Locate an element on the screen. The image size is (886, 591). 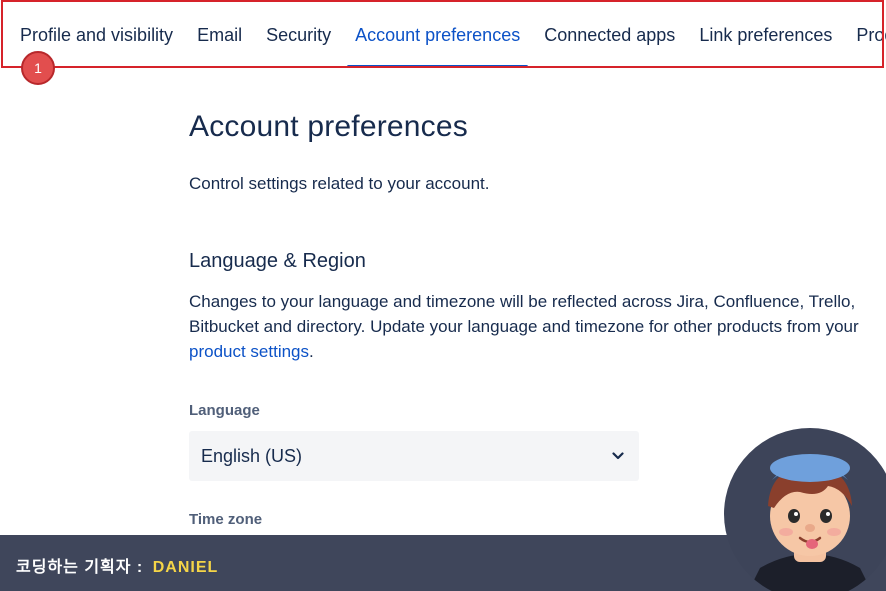
tab-link-preferences: Link preferences is located at coordinates (765, 34).